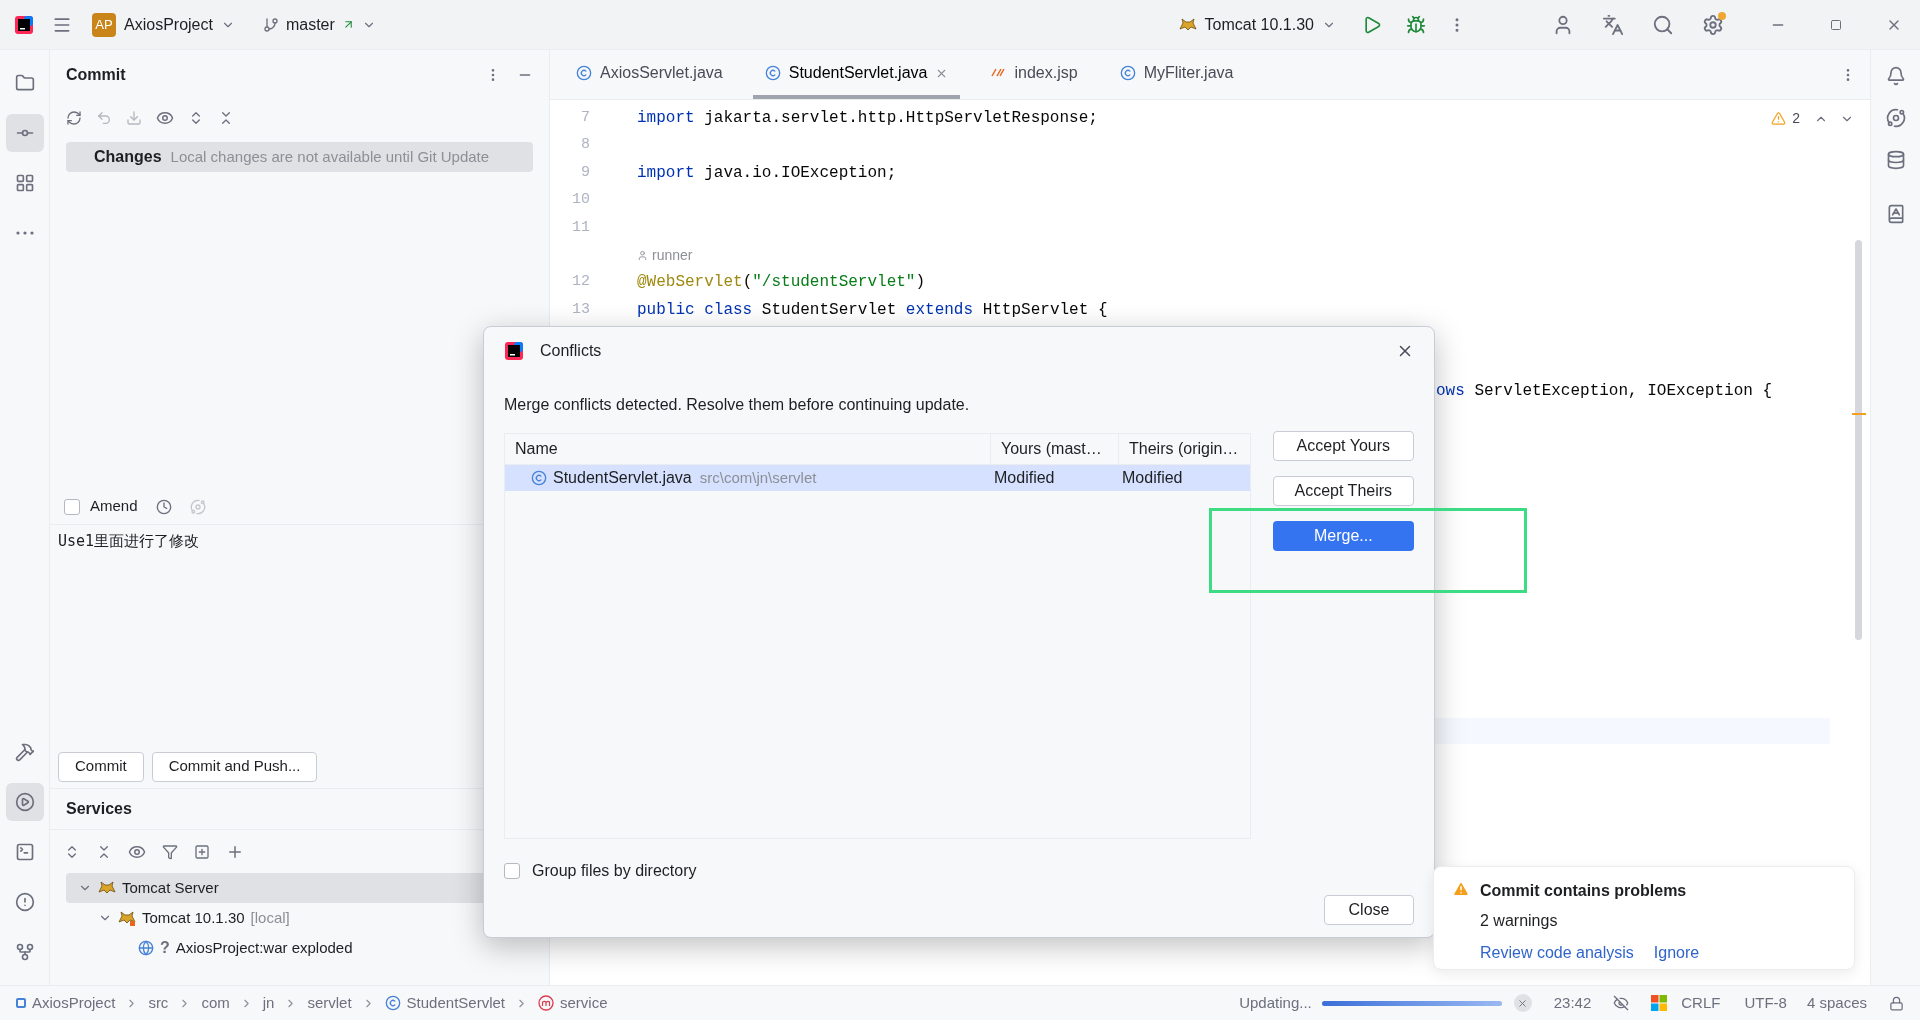 The width and height of the screenshot is (1920, 1020). What do you see at coordinates (24, 852) in the screenshot?
I see `terminal-icon` at bounding box center [24, 852].